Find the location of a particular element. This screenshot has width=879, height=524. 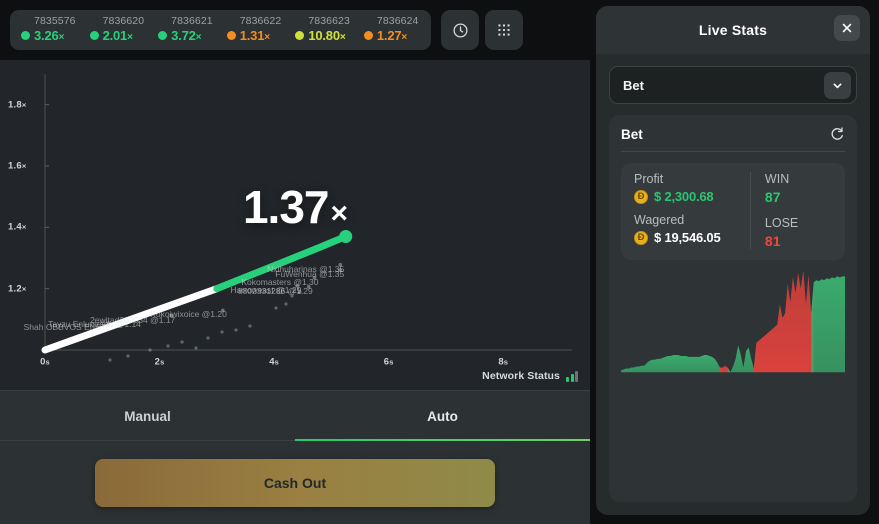

network-status-label: Network Status is located at coordinates (521, 376).